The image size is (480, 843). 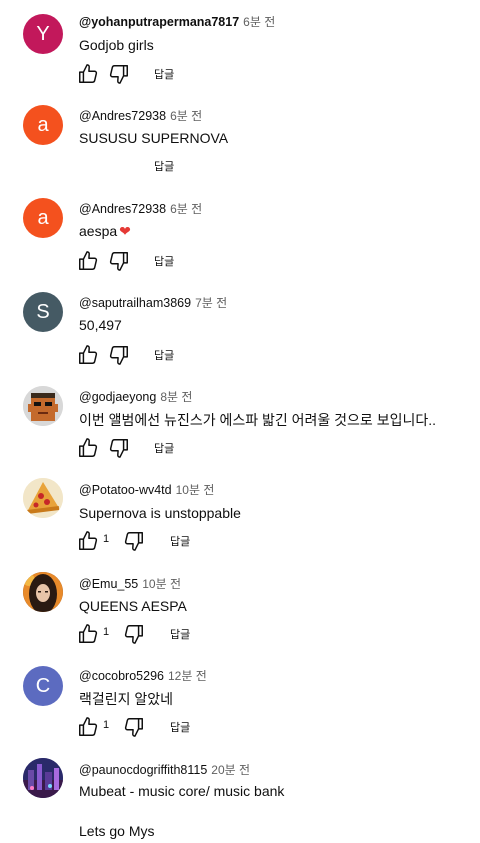 I want to click on comment-header: @yohanputrapermana7817 6분 전, so click(x=177, y=21).